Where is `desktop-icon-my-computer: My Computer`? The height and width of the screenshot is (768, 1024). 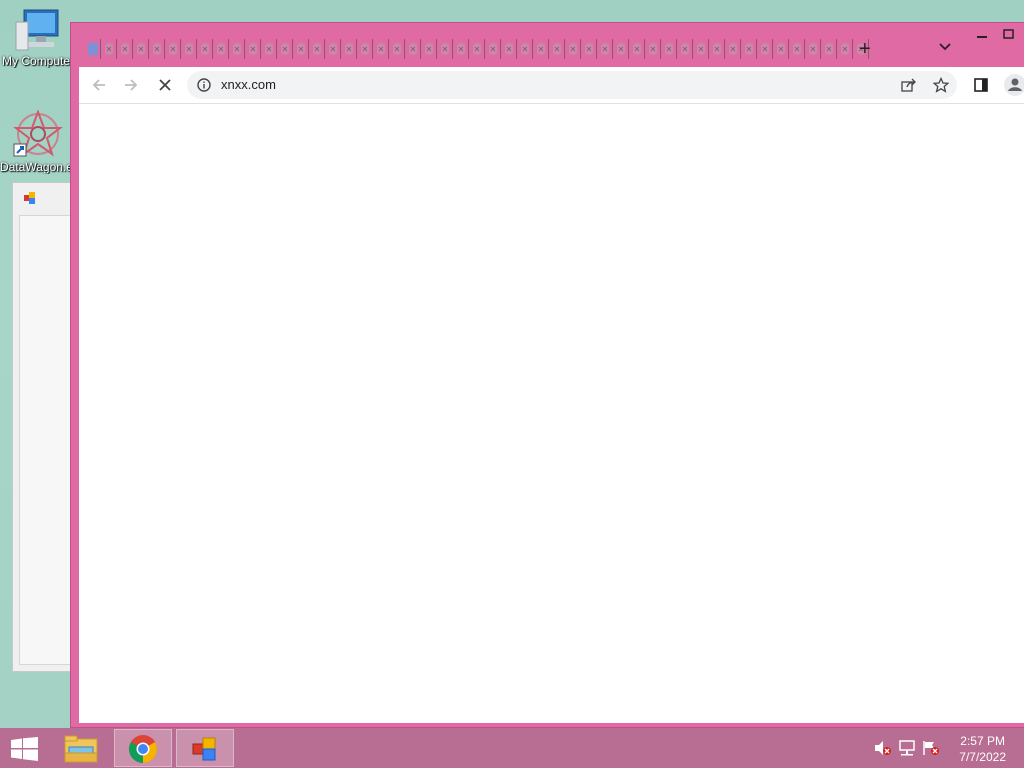 desktop-icon-my-computer: My Computer is located at coordinates (38, 38).